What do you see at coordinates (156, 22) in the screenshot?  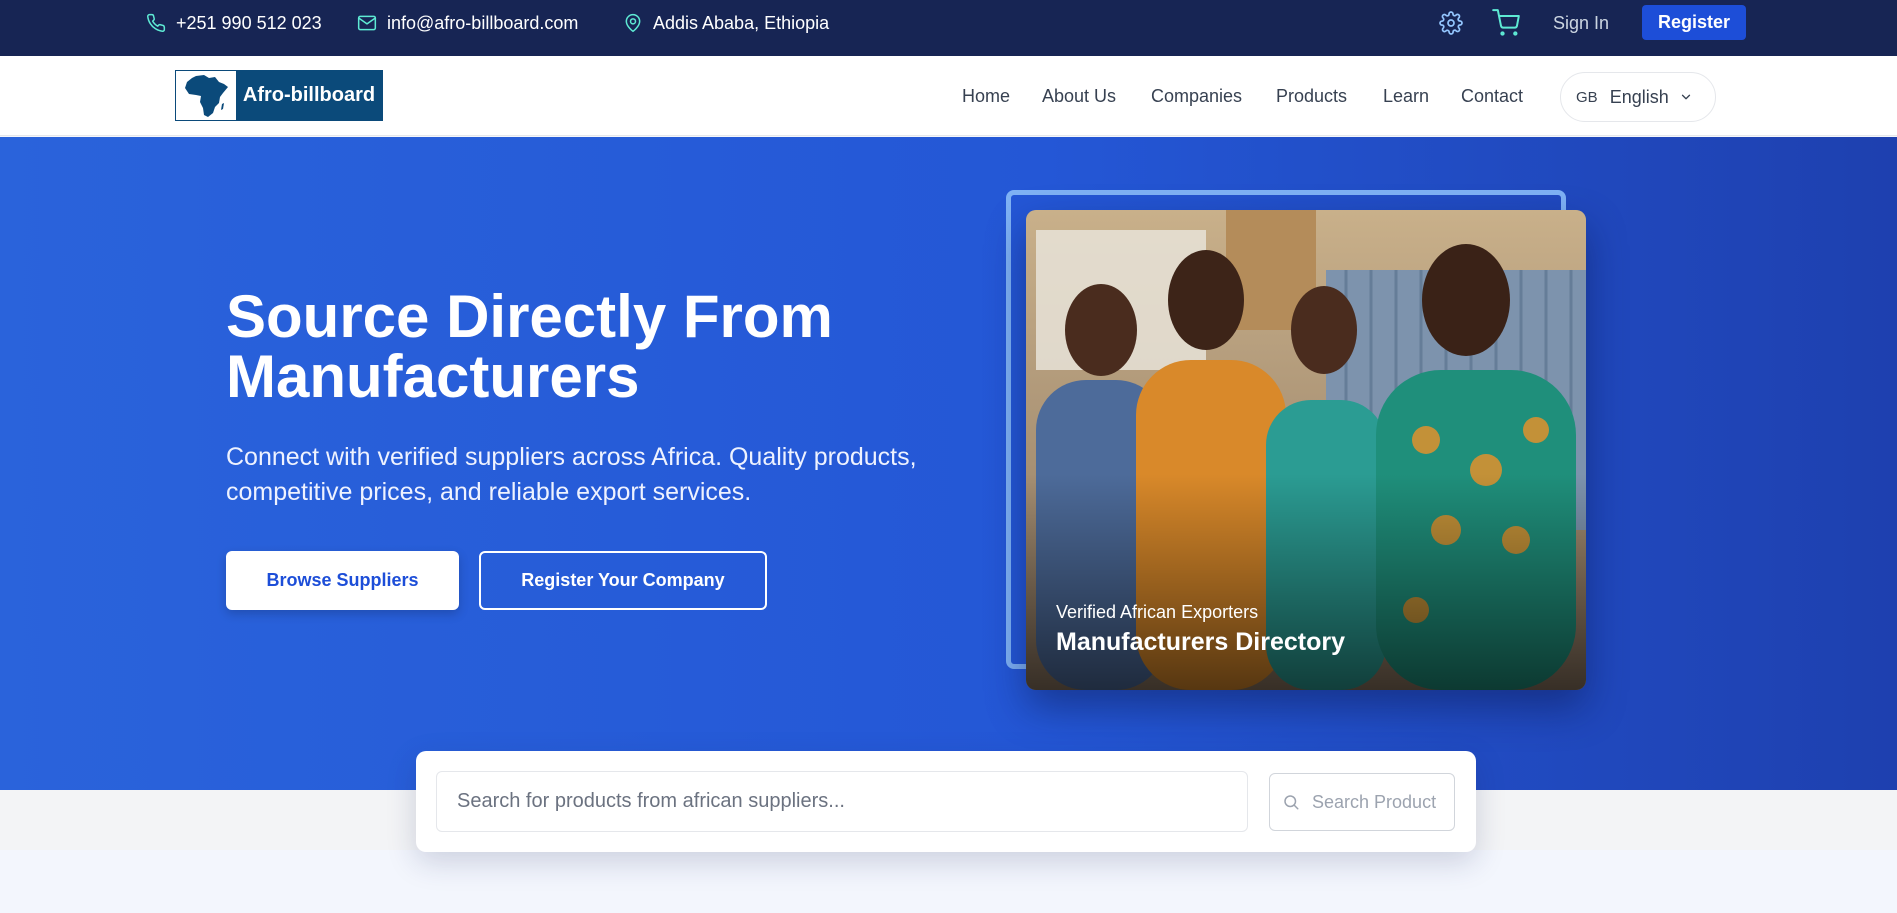 I see `phone-icon` at bounding box center [156, 22].